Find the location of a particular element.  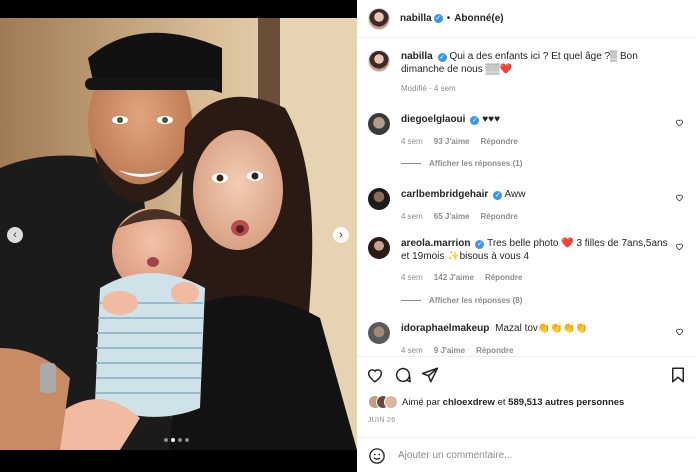

view-replies-button: Afficher les réponses (8) is located at coordinates (461, 300).